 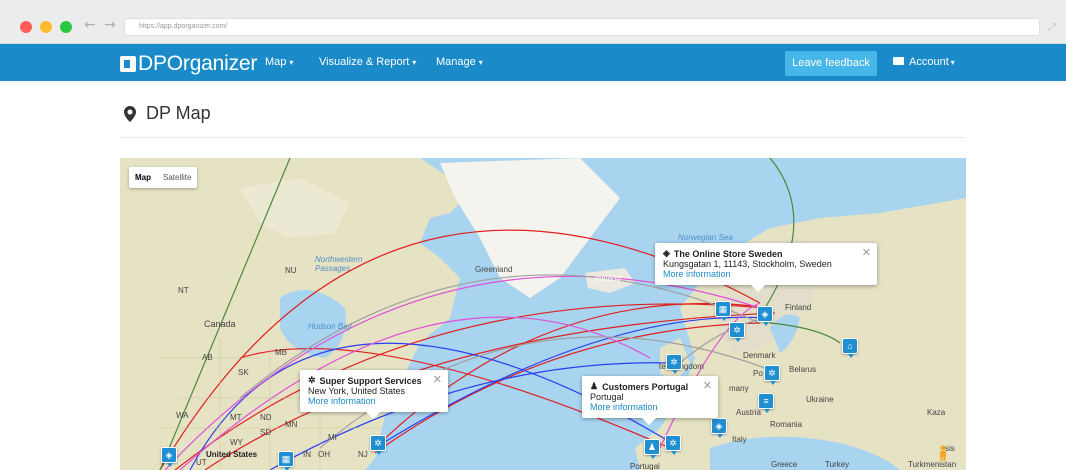 What do you see at coordinates (291, 270) in the screenshot?
I see `label-nu: NU` at bounding box center [291, 270].